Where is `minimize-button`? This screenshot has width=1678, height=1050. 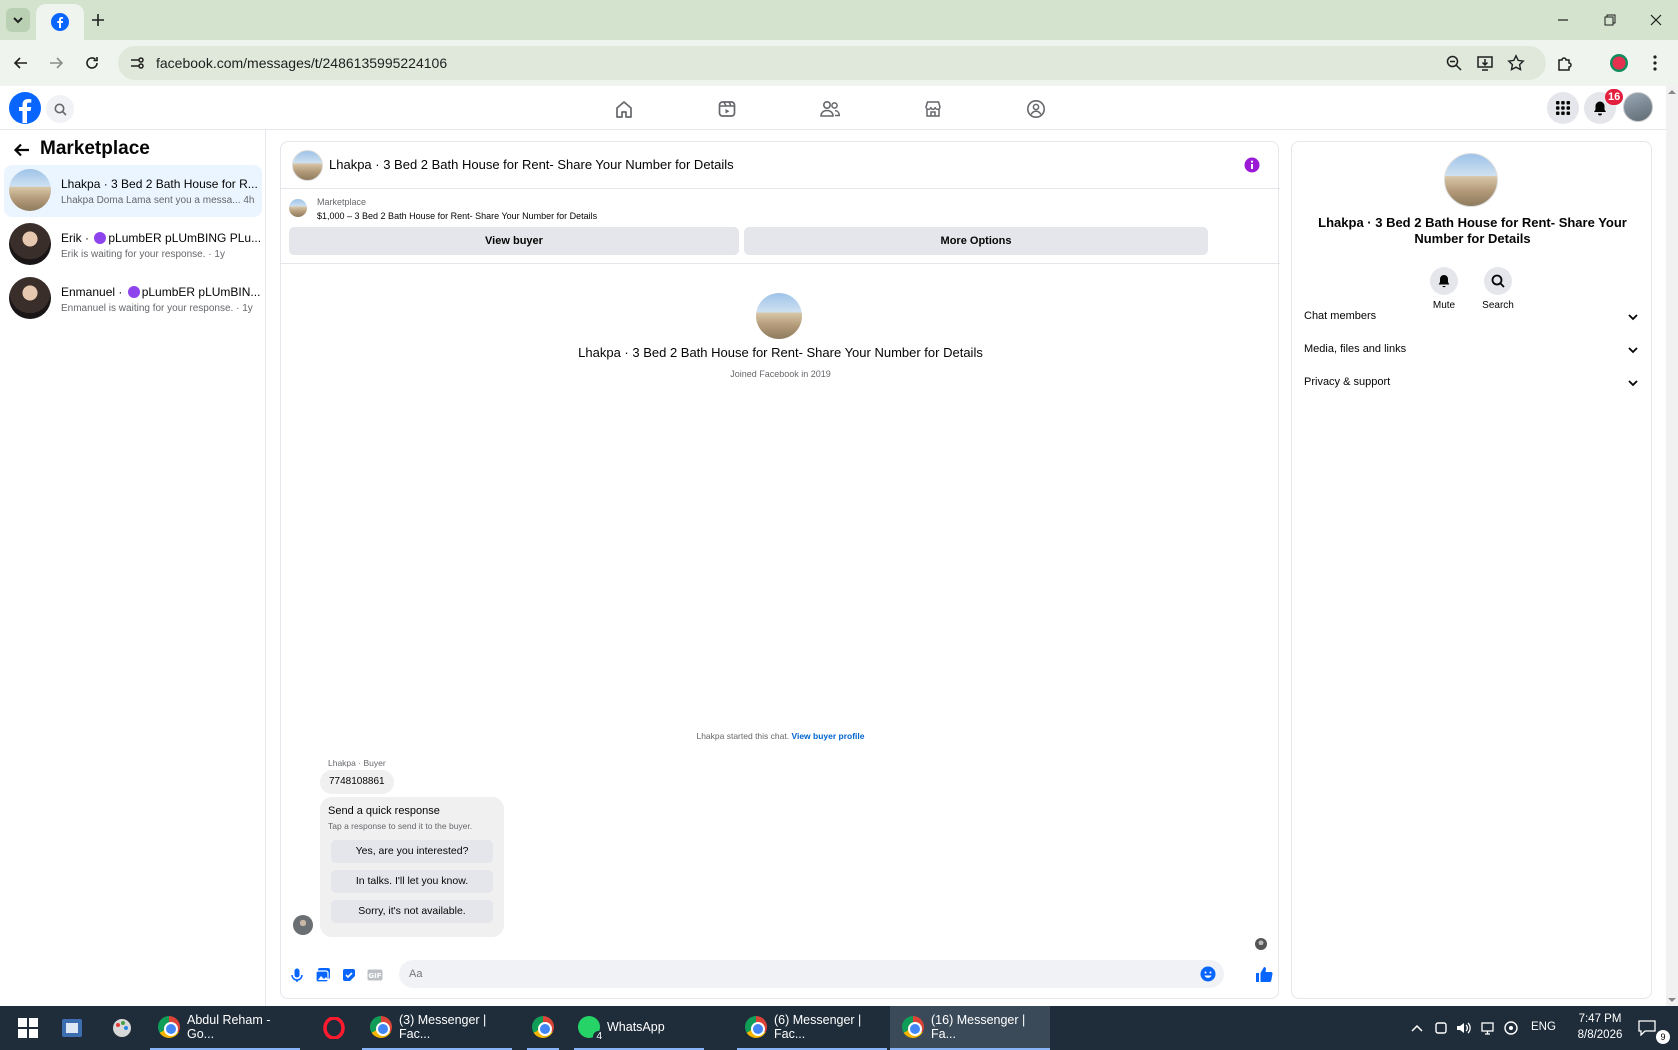 minimize-button is located at coordinates (1563, 20).